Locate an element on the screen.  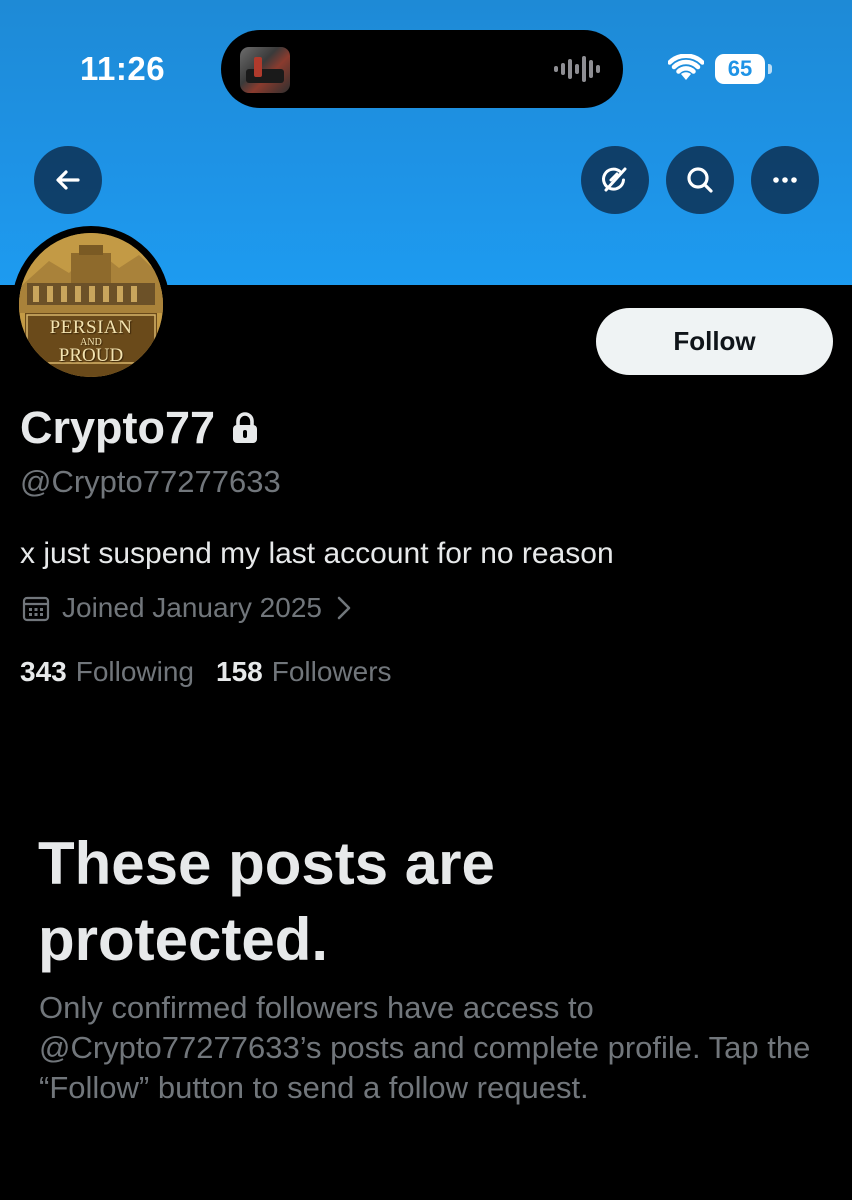
status-time: 11:26 is located at coordinates (123, 68).